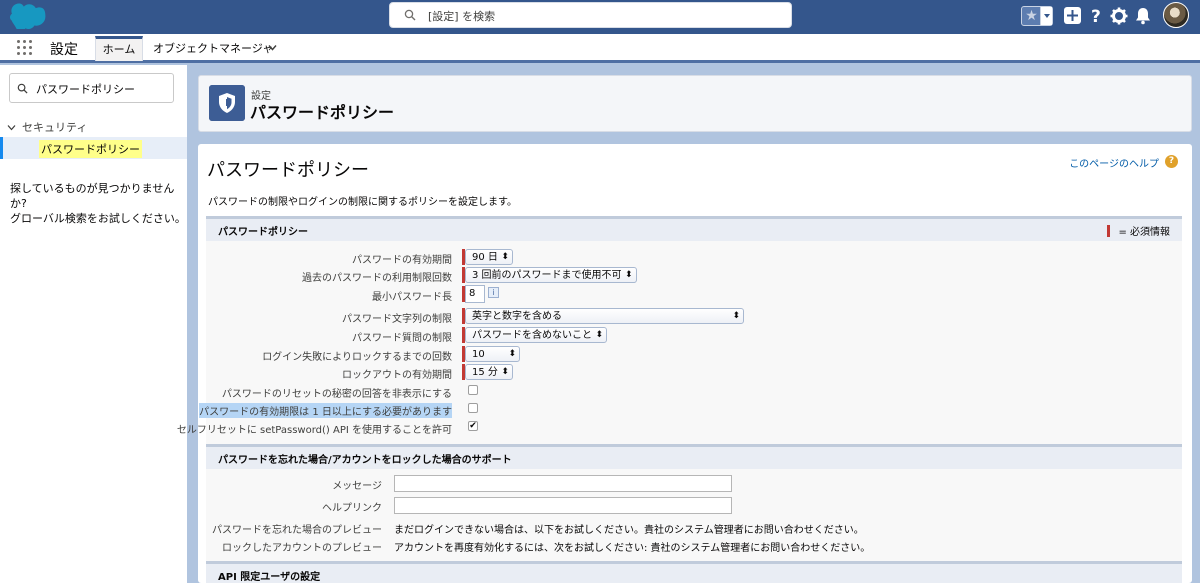  I want to click on tree-item-security-label: セキュリティ, so click(55, 127).